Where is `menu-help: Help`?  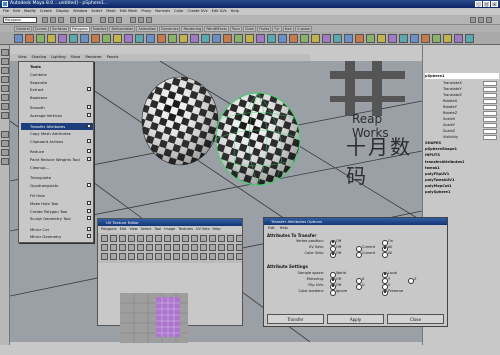 menu-help: Help is located at coordinates (235, 11).